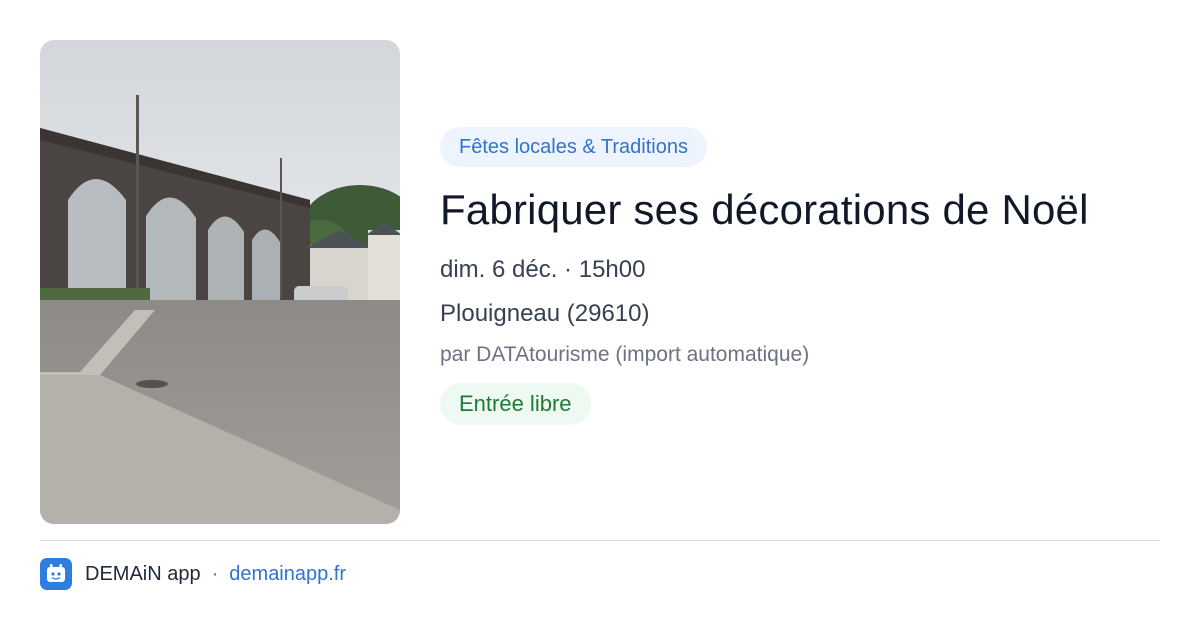 This screenshot has width=1200, height=630. What do you see at coordinates (625, 354) in the screenshot?
I see `event-organizer: par DATAtourisme (import automatique)` at bounding box center [625, 354].